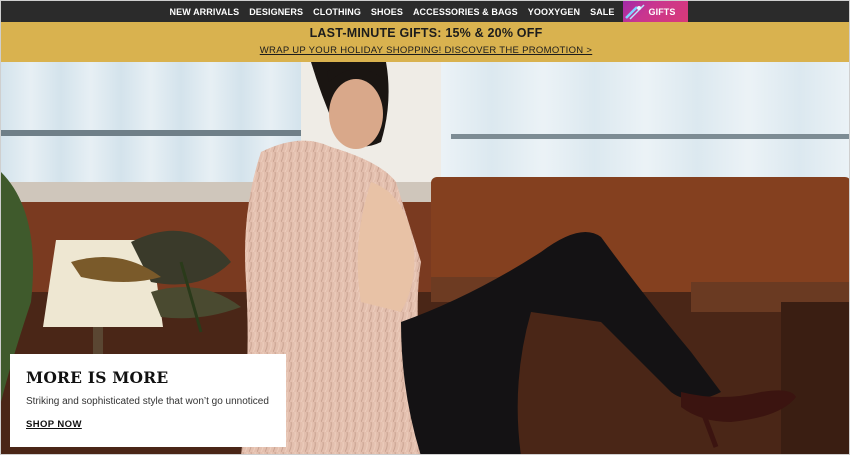  I want to click on promo-title: LAST-MINUTE GIFTS: 15% & 20% OFF, so click(426, 33).